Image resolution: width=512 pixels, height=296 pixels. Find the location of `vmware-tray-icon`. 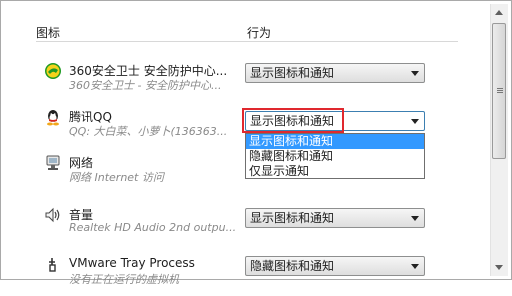

vmware-tray-icon is located at coordinates (53, 265).